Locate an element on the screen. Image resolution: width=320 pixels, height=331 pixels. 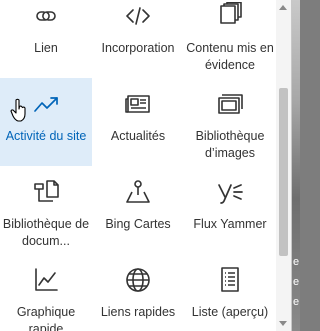
webpart-tile-label: Incorporation is located at coordinates (138, 48).